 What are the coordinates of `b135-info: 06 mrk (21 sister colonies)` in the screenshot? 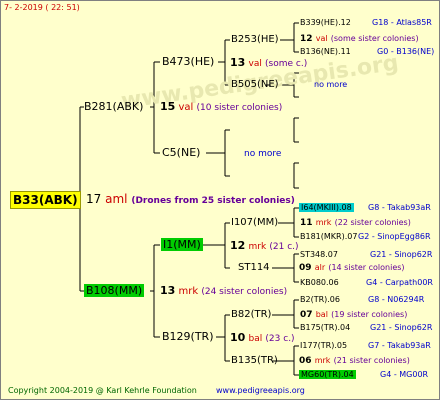 It's located at (354, 360).